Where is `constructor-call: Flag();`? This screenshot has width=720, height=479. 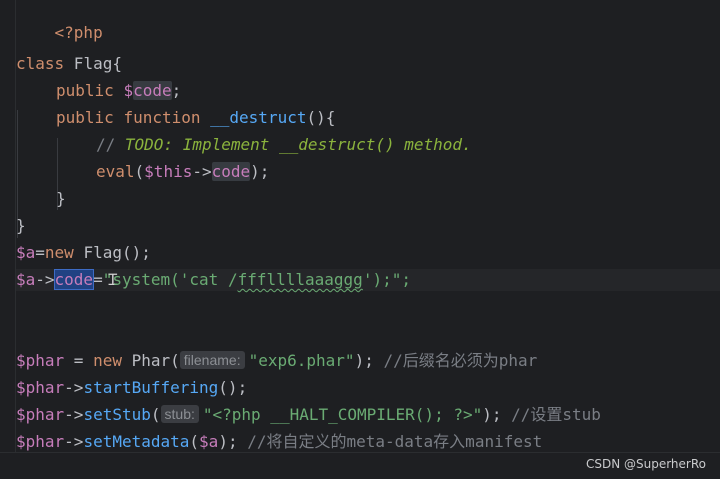 constructor-call: Flag(); is located at coordinates (112, 252).